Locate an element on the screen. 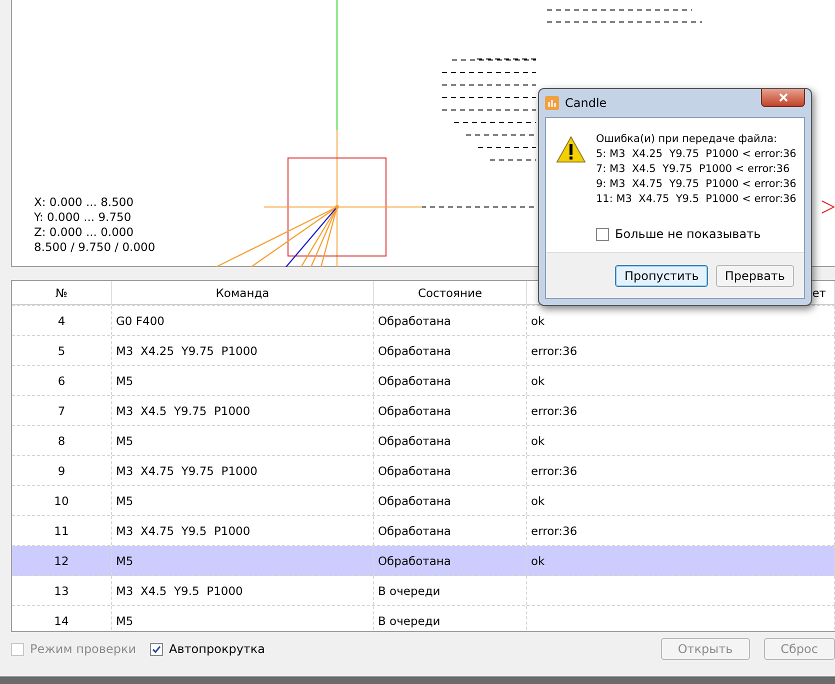 The width and height of the screenshot is (835, 684). table-row: 13 M3 X4.5 Y9.5 P1000 В очереди is located at coordinates (423, 591).